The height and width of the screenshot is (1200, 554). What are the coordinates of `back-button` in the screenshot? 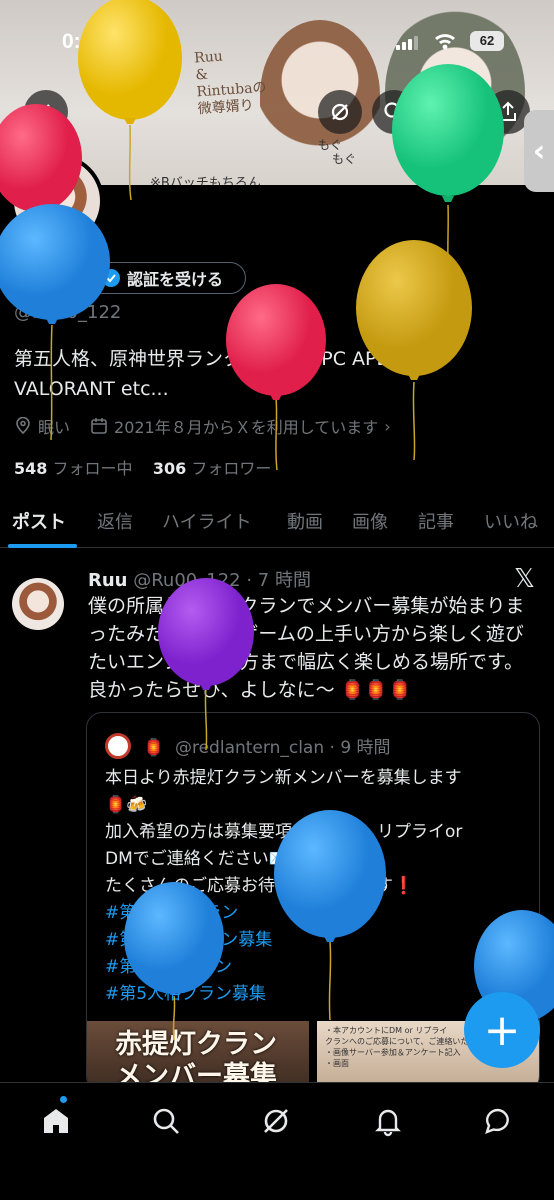 It's located at (46, 112).